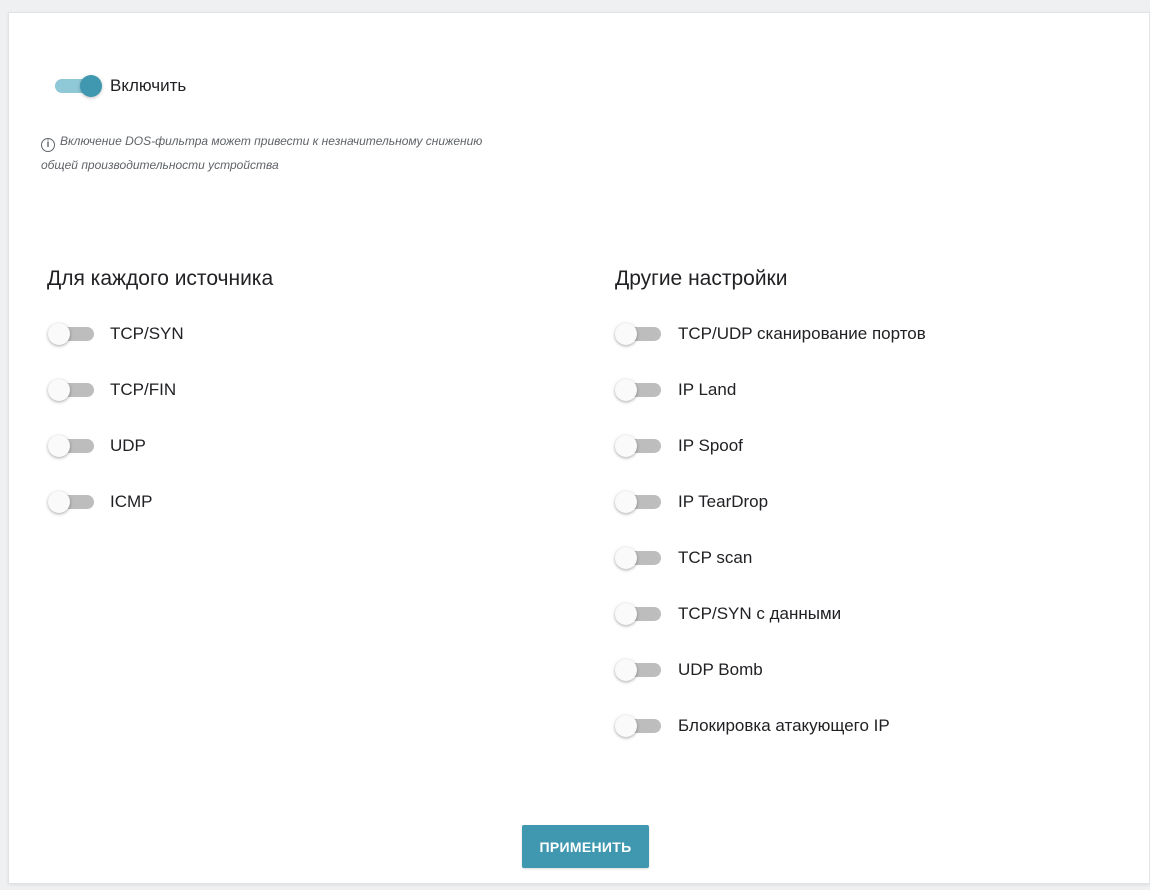  What do you see at coordinates (701, 278) in the screenshot?
I see `other-settings-heading: Другие настройки` at bounding box center [701, 278].